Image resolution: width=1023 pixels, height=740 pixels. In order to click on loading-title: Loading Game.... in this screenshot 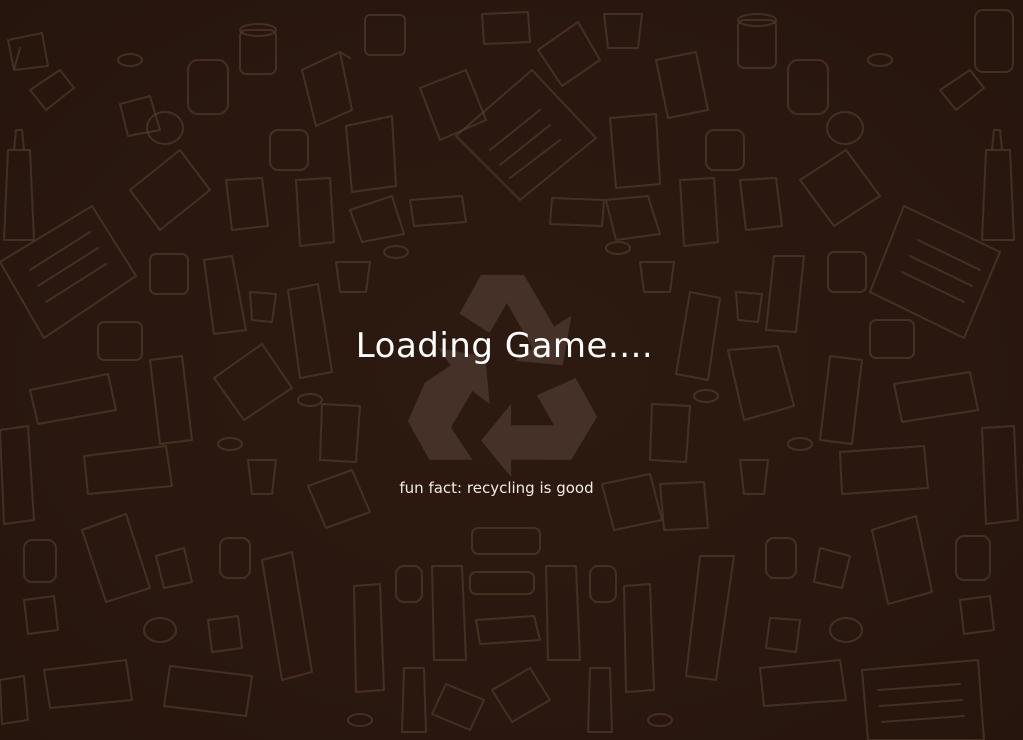, I will do `click(504, 346)`.